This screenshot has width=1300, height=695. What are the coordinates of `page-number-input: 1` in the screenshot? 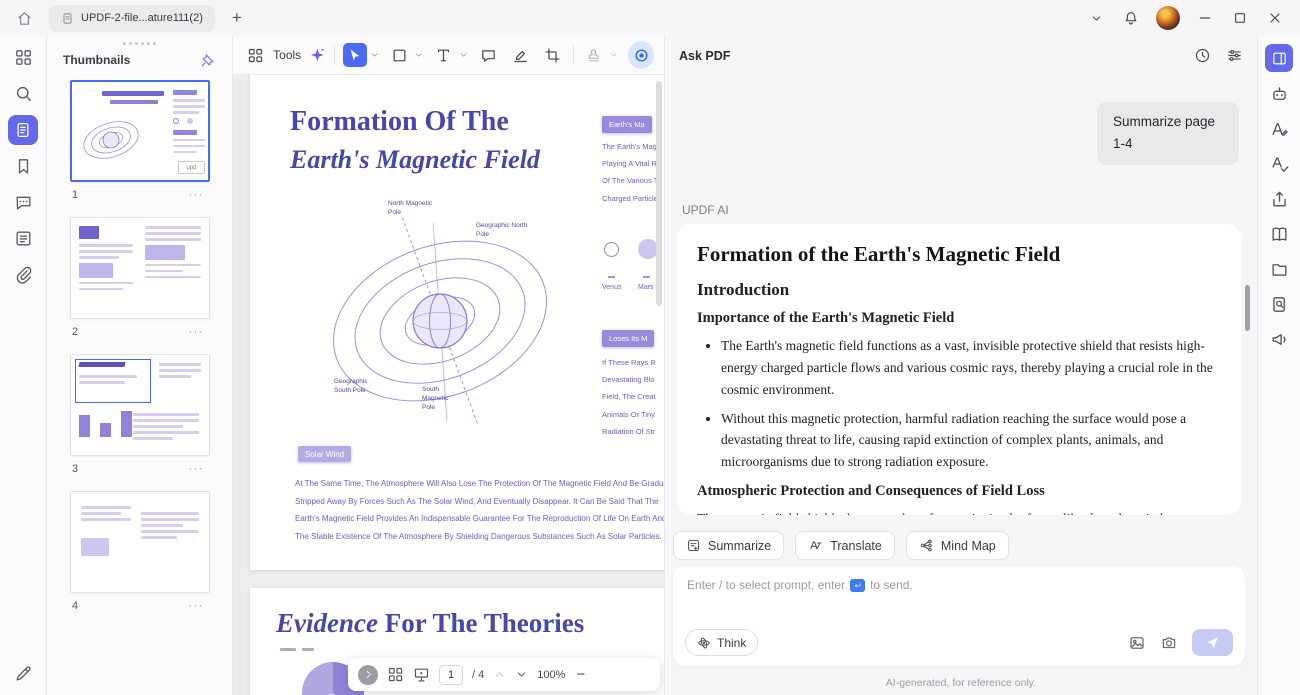 It's located at (451, 674).